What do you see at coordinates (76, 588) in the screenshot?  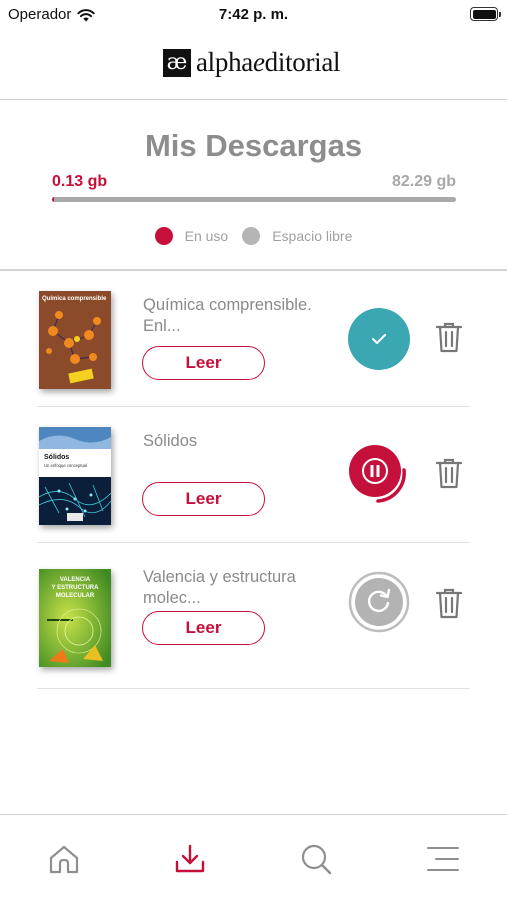 I see `svg-text: Y ESTRUCTURA` at bounding box center [76, 588].